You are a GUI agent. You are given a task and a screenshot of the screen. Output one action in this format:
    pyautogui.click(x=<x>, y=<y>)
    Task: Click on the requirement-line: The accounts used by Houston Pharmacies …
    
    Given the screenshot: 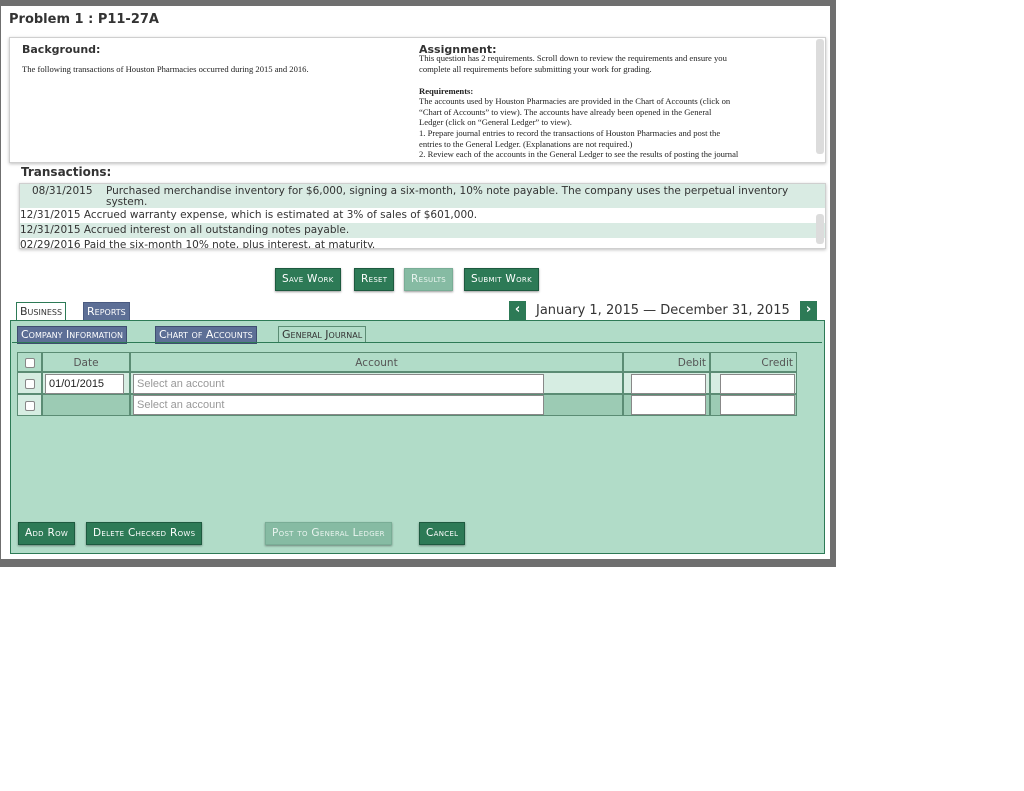 What is the action you would take?
    pyautogui.click(x=575, y=101)
    